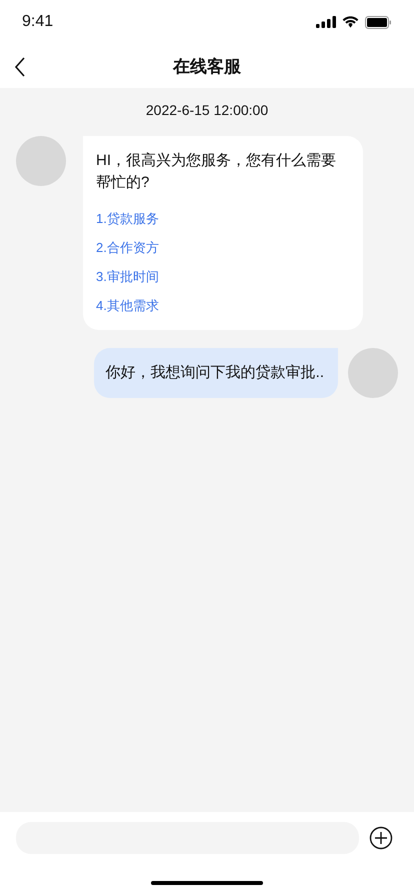  I want to click on status-time: 9:41, so click(38, 22).